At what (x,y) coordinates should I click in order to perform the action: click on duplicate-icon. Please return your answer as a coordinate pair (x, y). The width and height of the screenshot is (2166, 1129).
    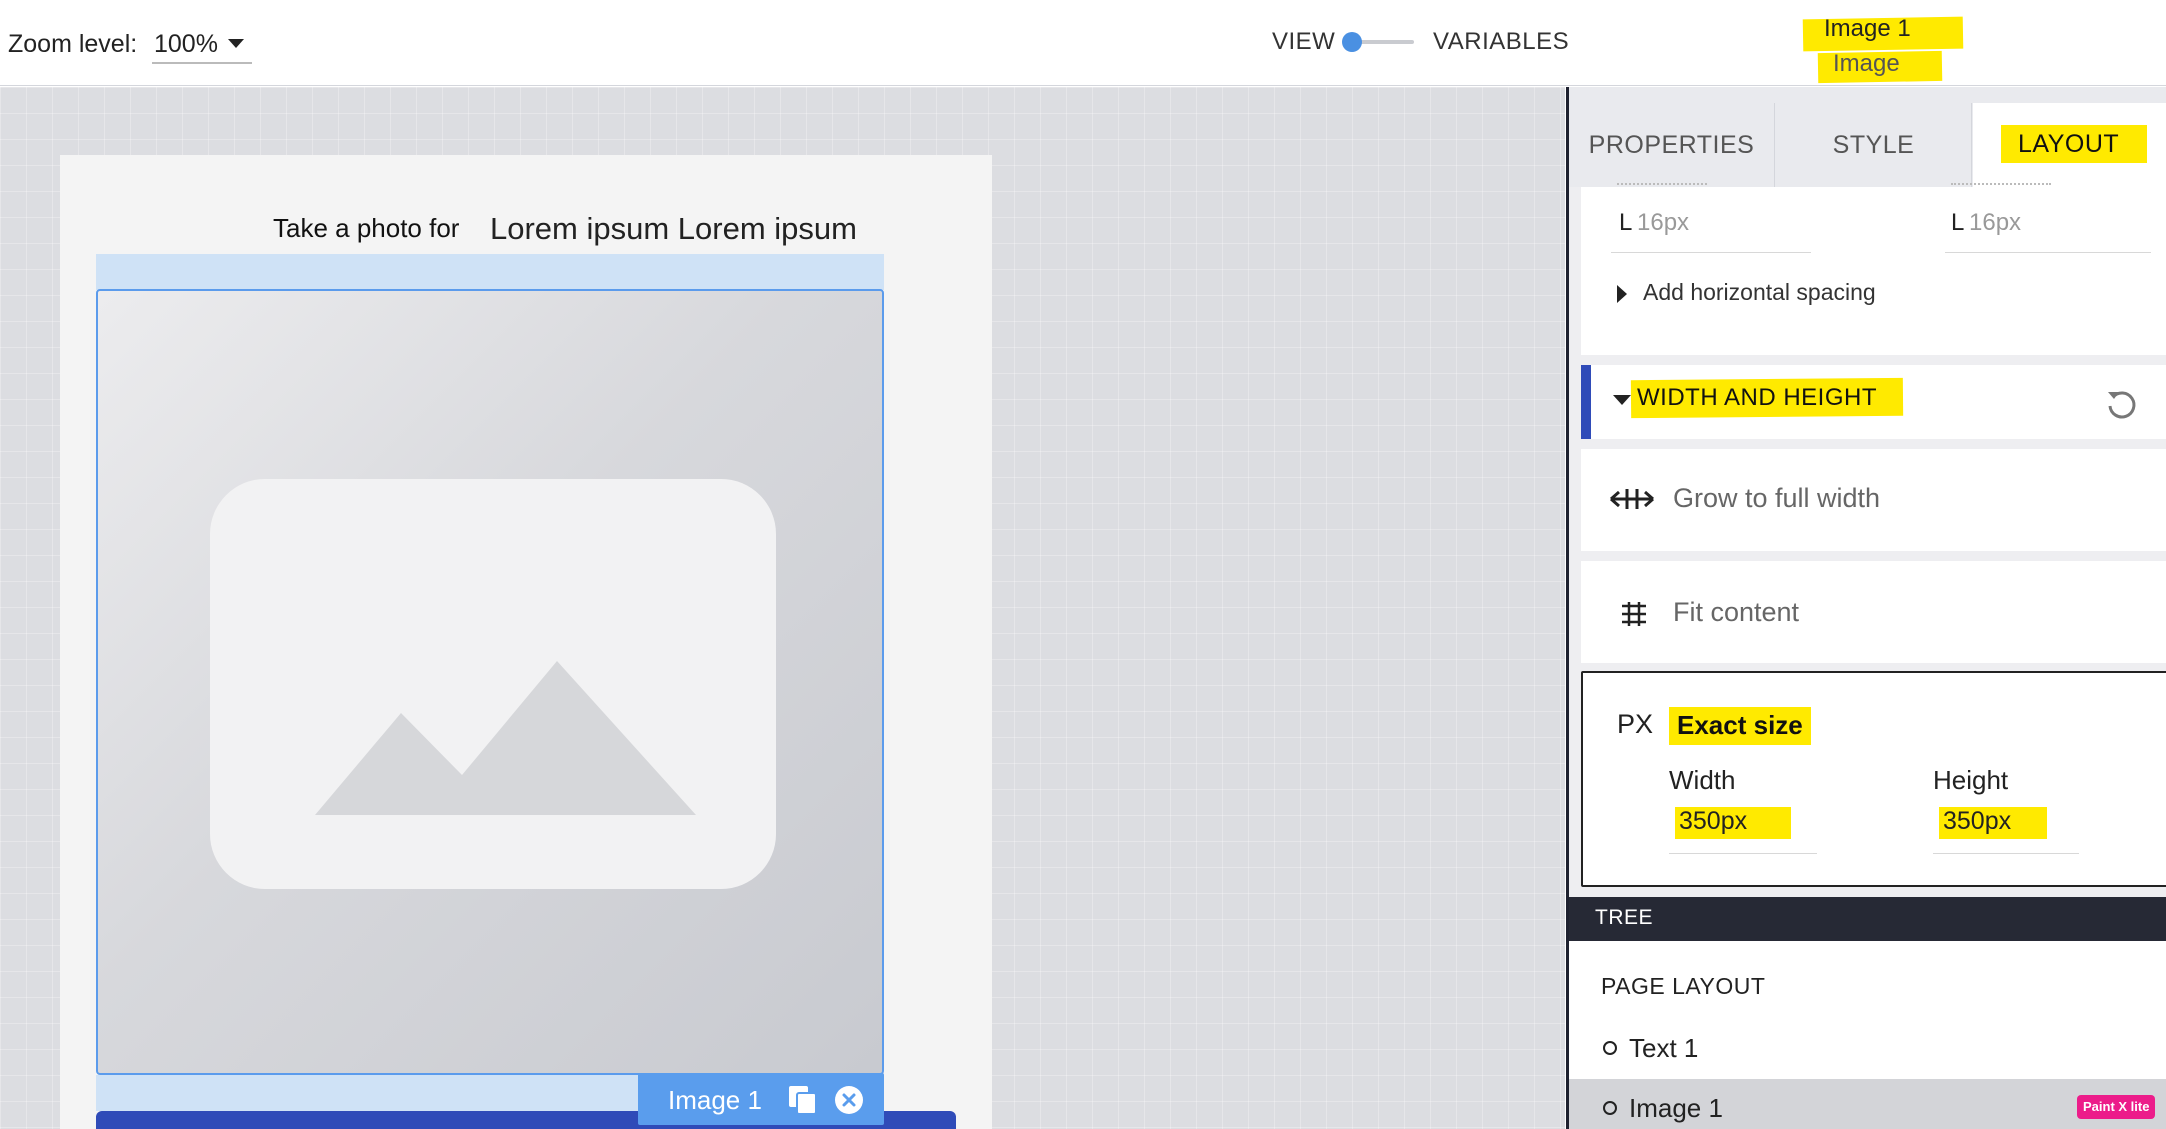
    Looking at the image, I should click on (803, 1100).